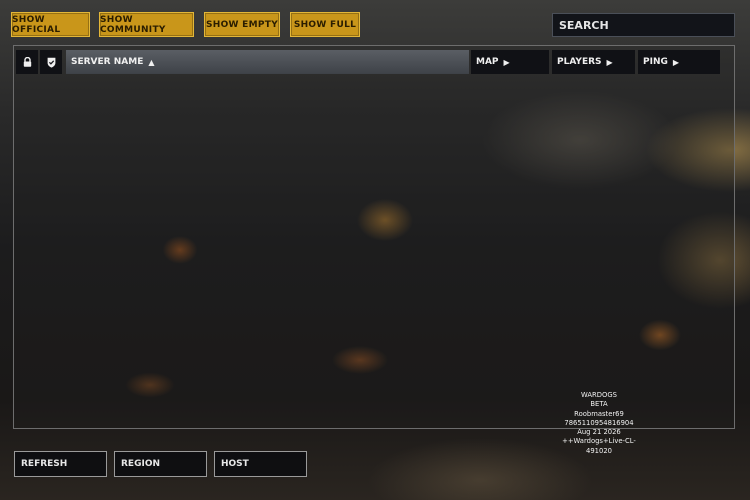  I want to click on ping-header-label: PING, so click(655, 62).